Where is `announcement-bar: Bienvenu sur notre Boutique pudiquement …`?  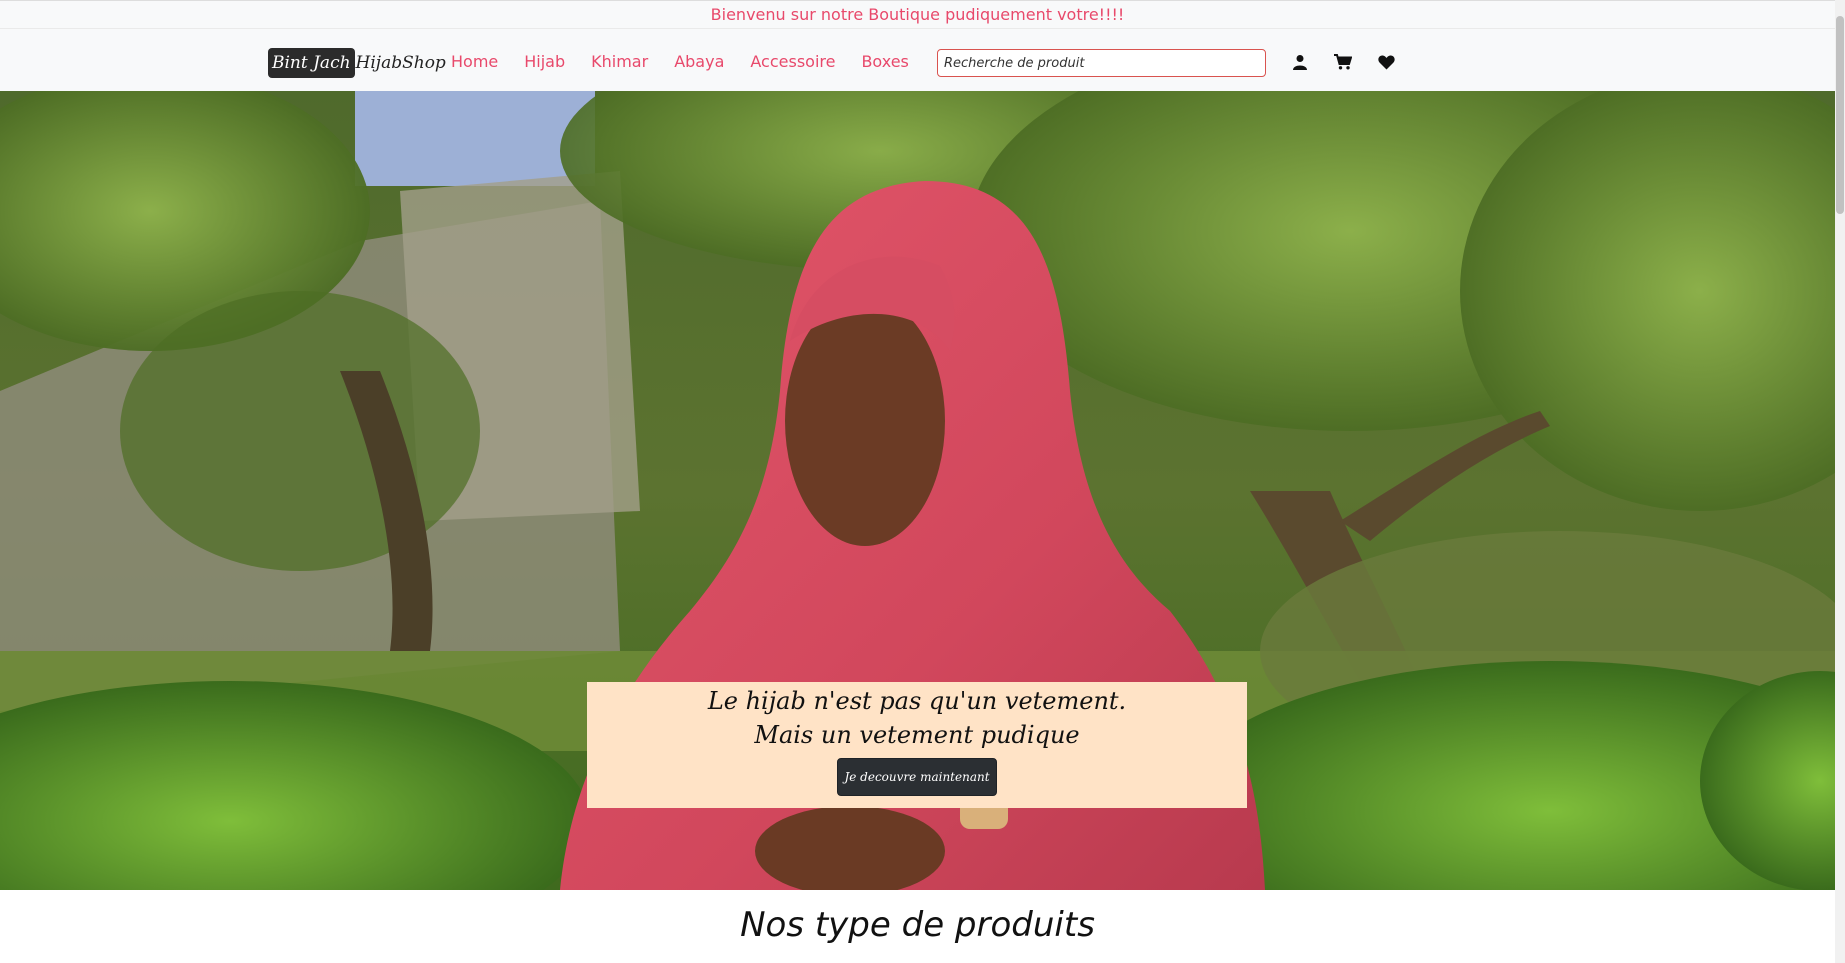 announcement-bar: Bienvenu sur notre Boutique pudiquement … is located at coordinates (917, 14).